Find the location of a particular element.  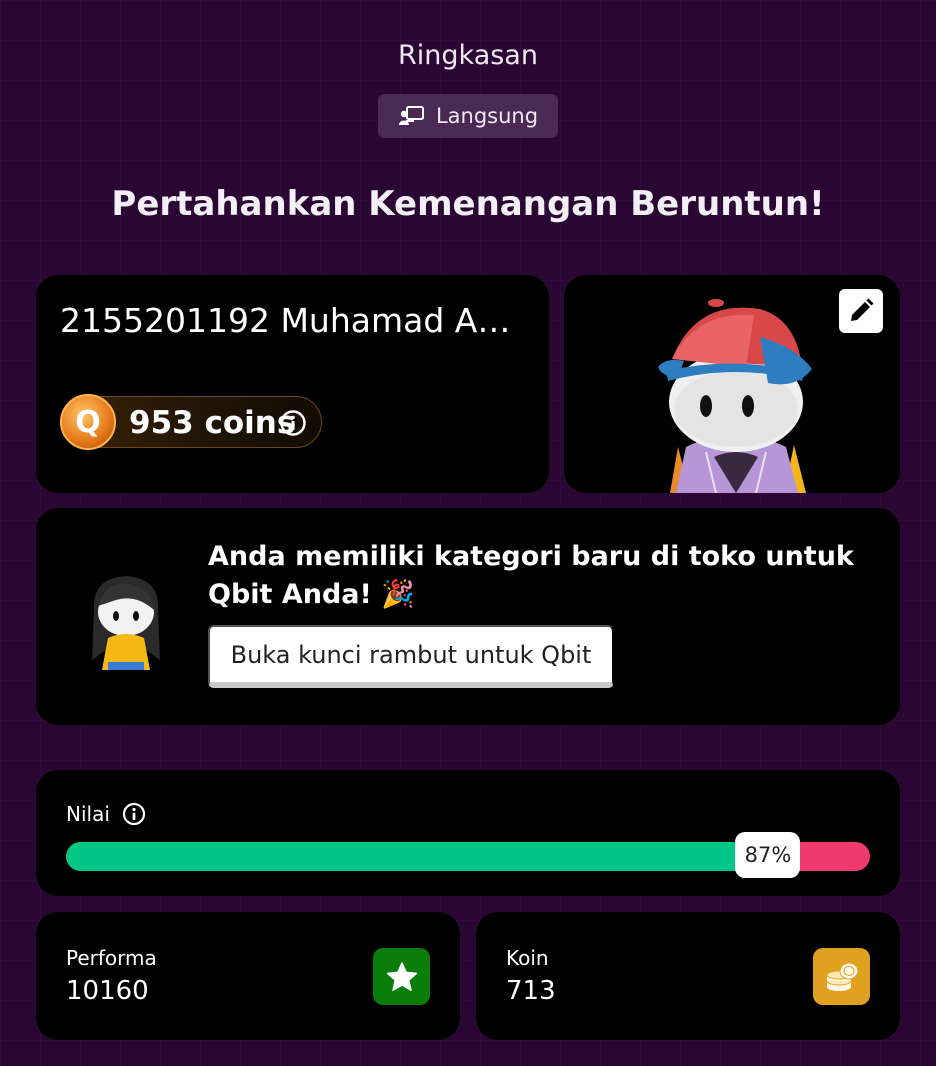

coin-logo-letter: Q is located at coordinates (88, 422).